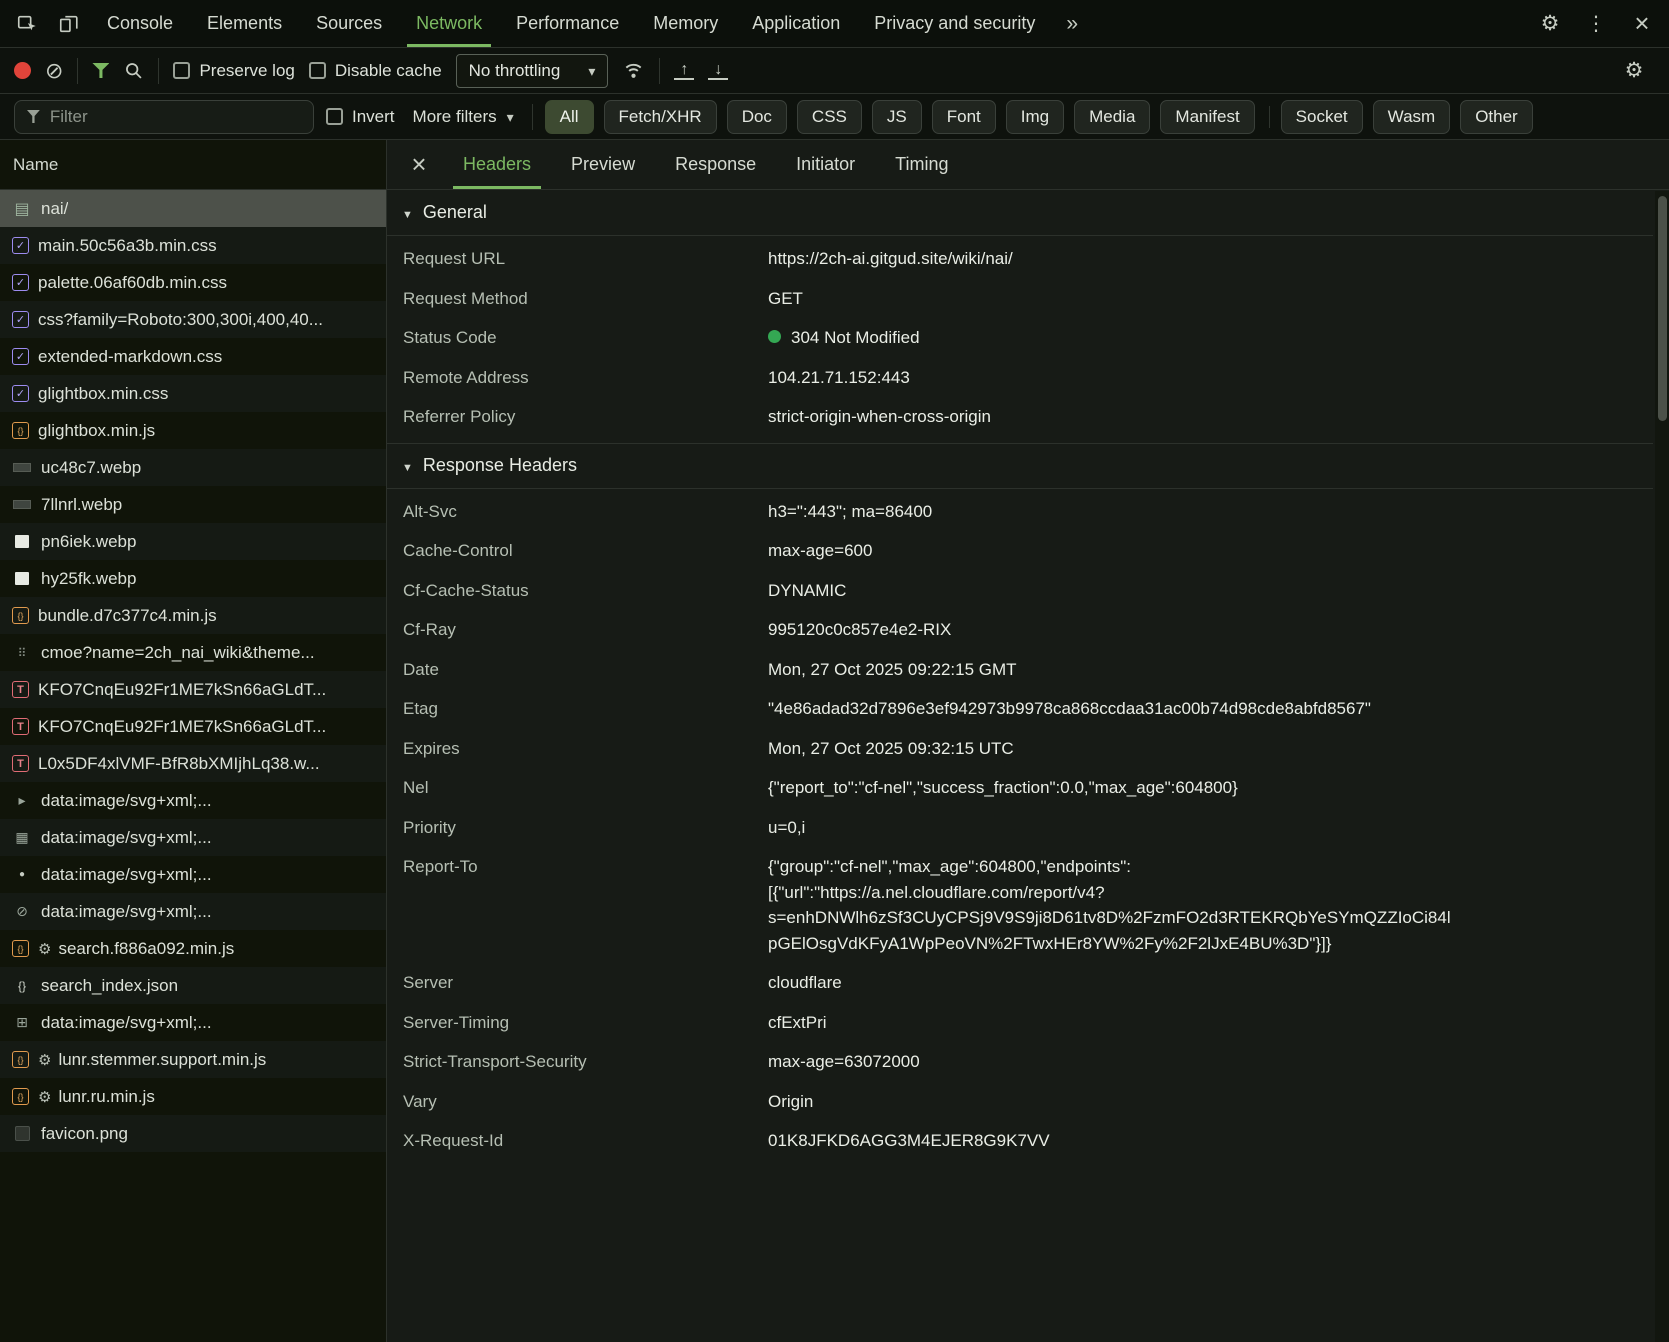  Describe the element at coordinates (133, 70) in the screenshot. I see `search-icon` at that location.